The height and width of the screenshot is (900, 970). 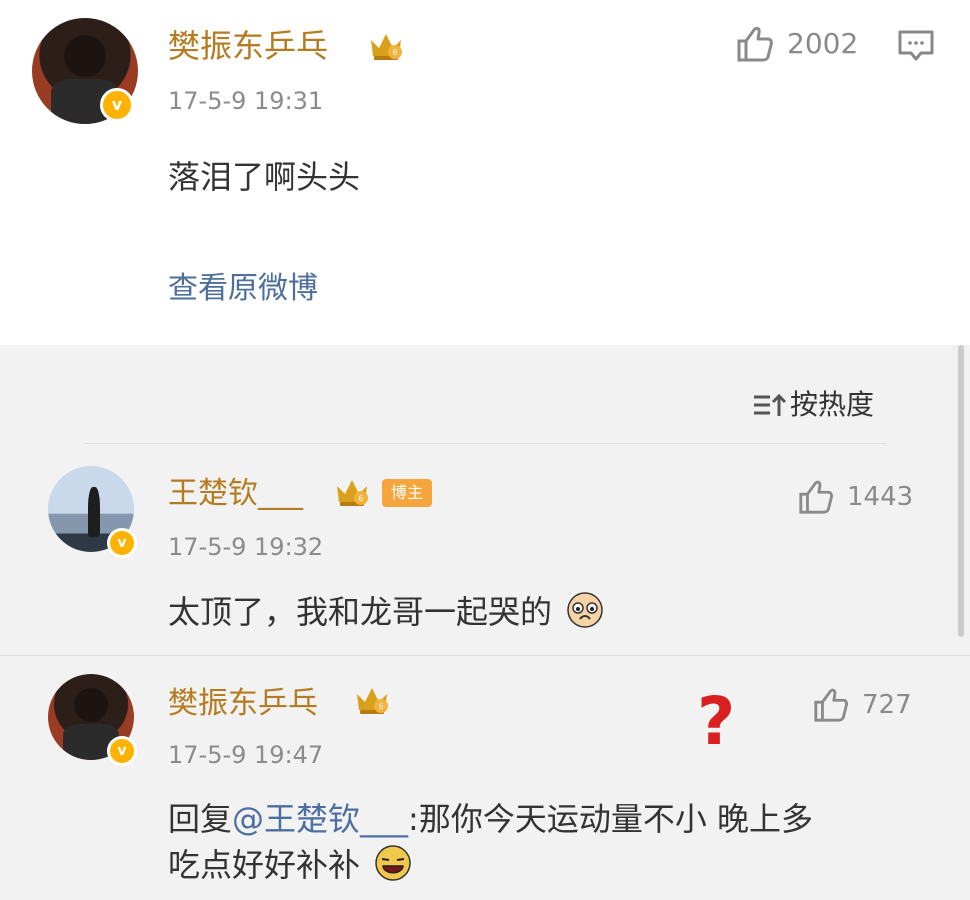 I want to click on sort-by-hot-button: 按热度, so click(x=813, y=405).